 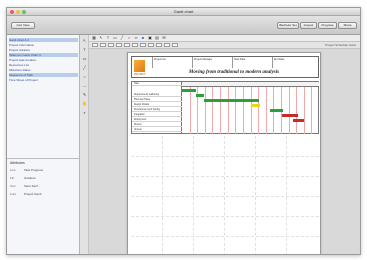 What do you see at coordinates (288, 25) in the screenshot?
I see `toolbar-button-1: Bachelor Set` at bounding box center [288, 25].